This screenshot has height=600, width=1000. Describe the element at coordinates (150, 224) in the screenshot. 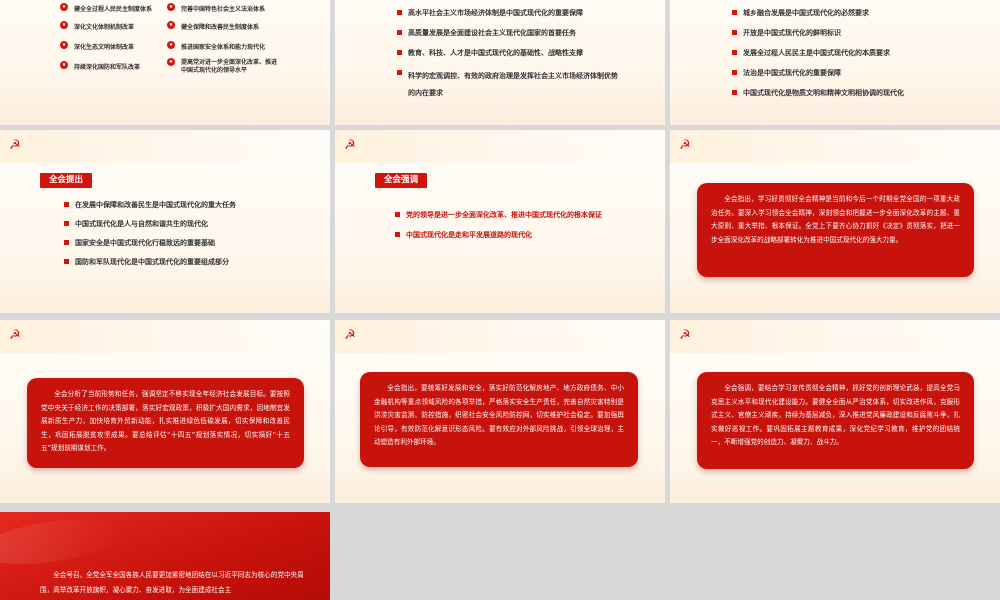

I see `list-item: 中国式现代化是人与自然和谐共生的现代化` at that location.